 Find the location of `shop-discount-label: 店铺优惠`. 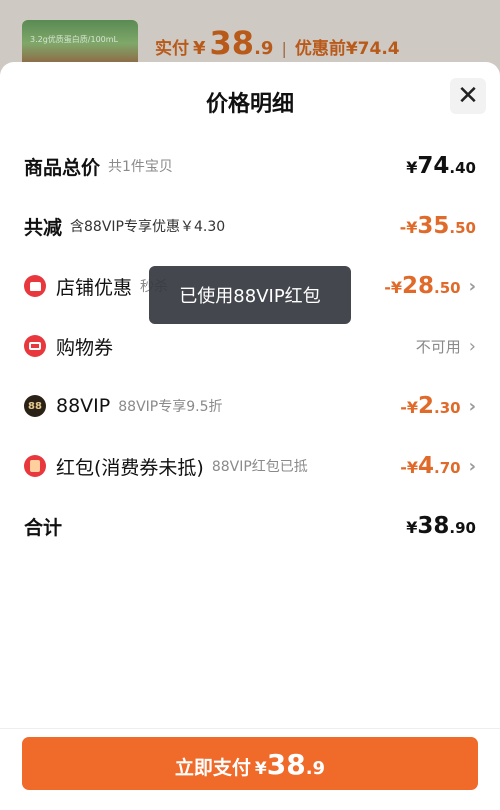

shop-discount-label: 店铺优惠 is located at coordinates (94, 287).